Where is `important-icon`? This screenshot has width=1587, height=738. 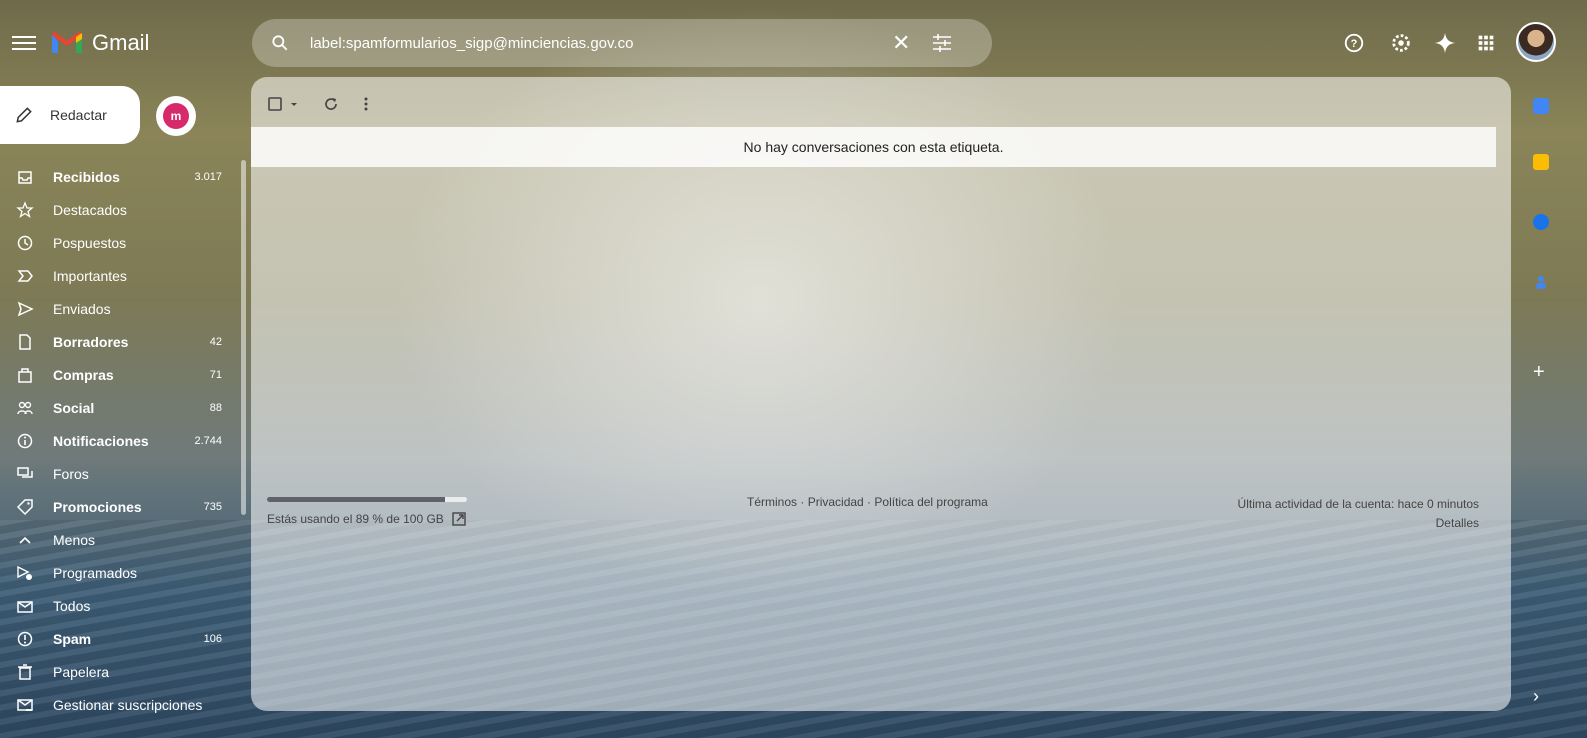
important-icon is located at coordinates (25, 275).